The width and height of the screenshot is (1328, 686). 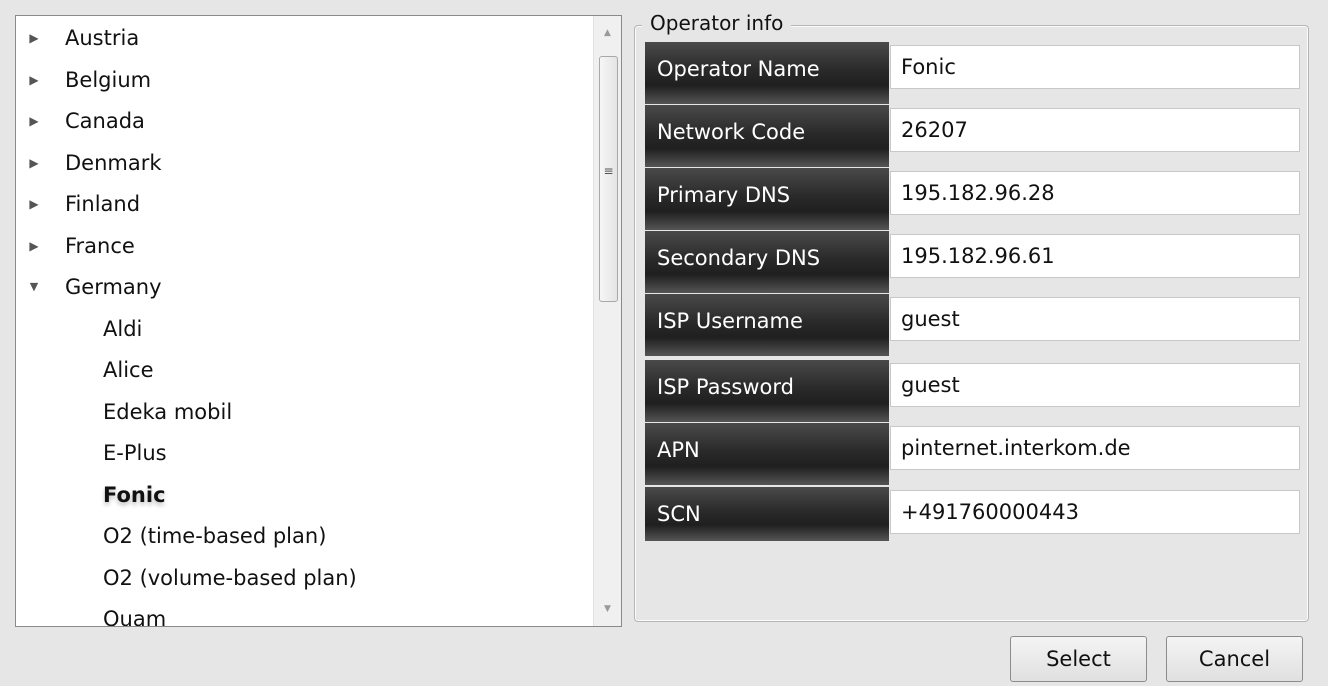 What do you see at coordinates (767, 514) in the screenshot?
I see `scn-label: SCN` at bounding box center [767, 514].